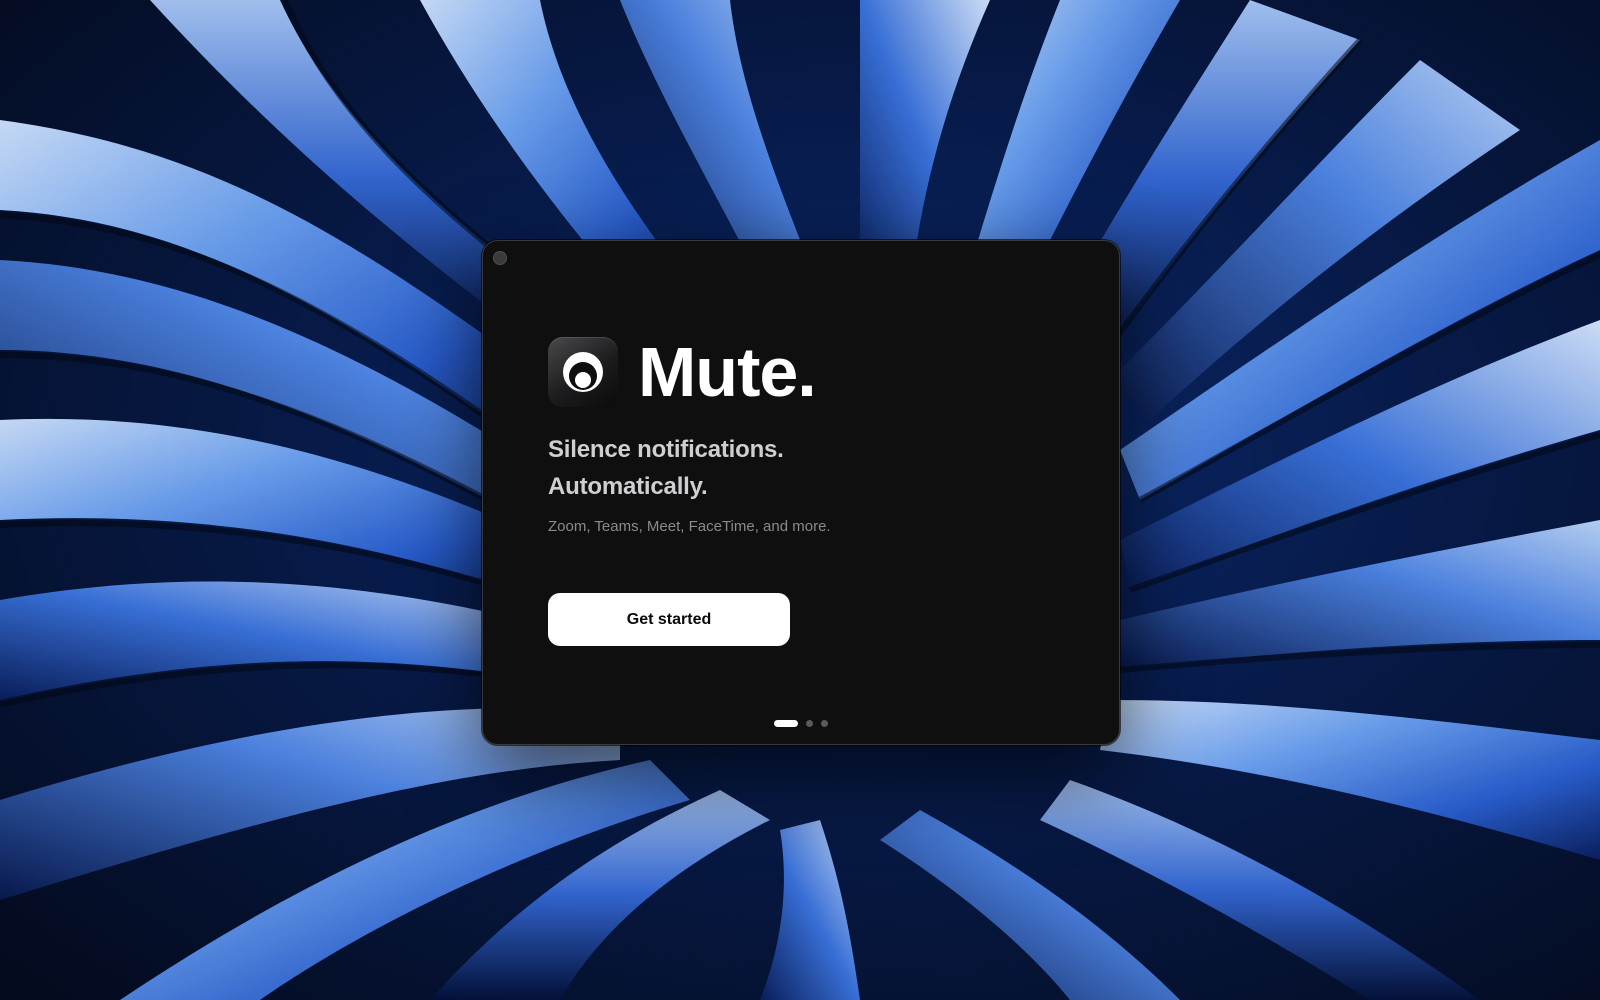  I want to click on app-brand: Mute., so click(682, 372).